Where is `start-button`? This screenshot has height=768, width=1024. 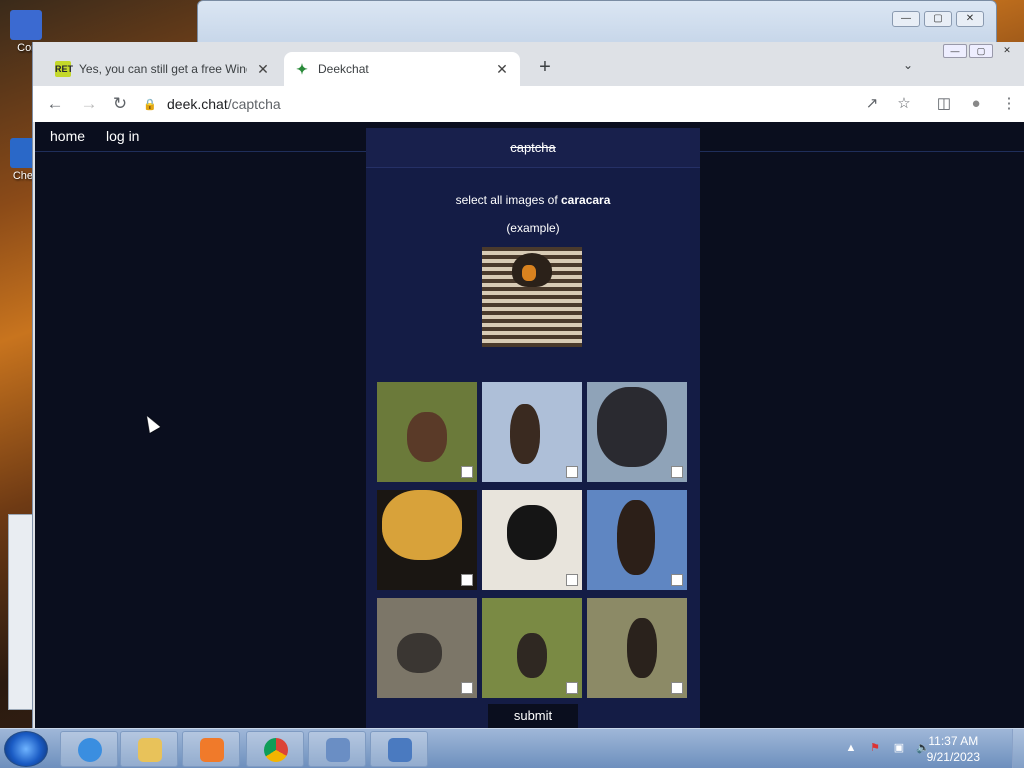 start-button is located at coordinates (26, 749).